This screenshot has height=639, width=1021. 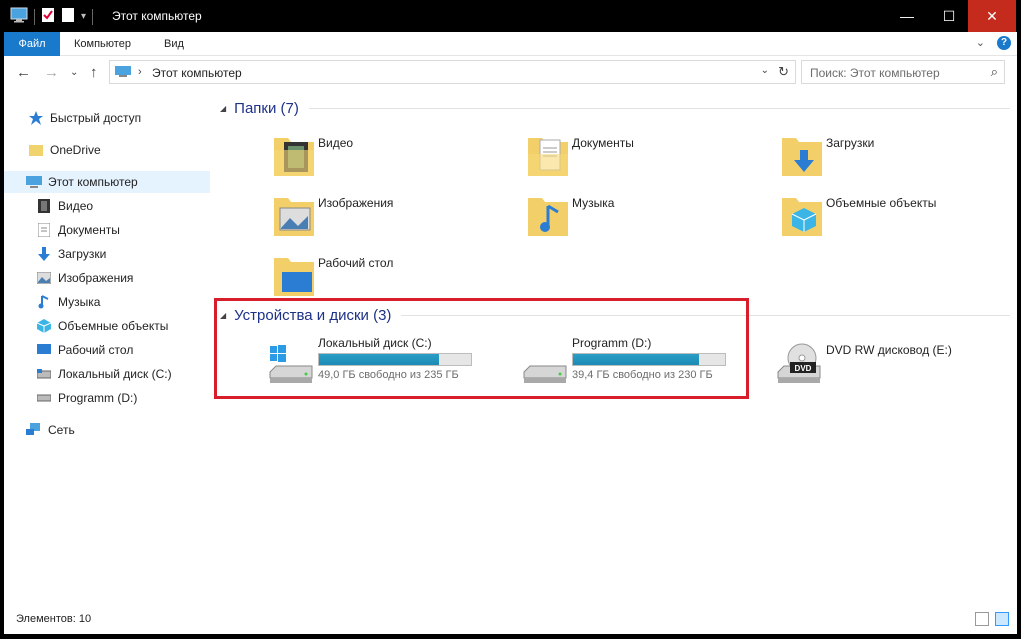 What do you see at coordinates (36, 150) in the screenshot?
I see `onedrive-folder-icon` at bounding box center [36, 150].